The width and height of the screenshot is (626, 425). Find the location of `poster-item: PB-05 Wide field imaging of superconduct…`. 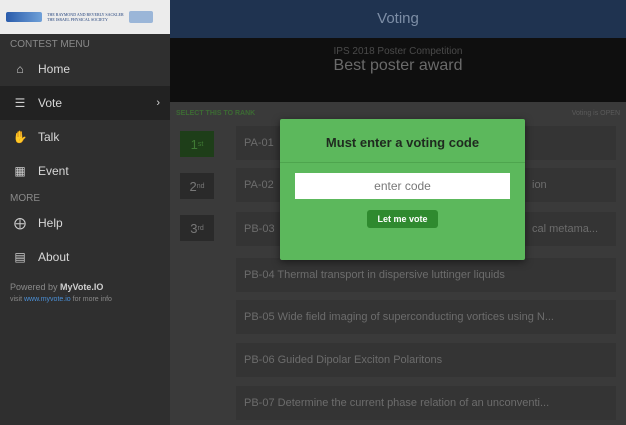

poster-item: PB-05 Wide field imaging of superconduct… is located at coordinates (426, 317).